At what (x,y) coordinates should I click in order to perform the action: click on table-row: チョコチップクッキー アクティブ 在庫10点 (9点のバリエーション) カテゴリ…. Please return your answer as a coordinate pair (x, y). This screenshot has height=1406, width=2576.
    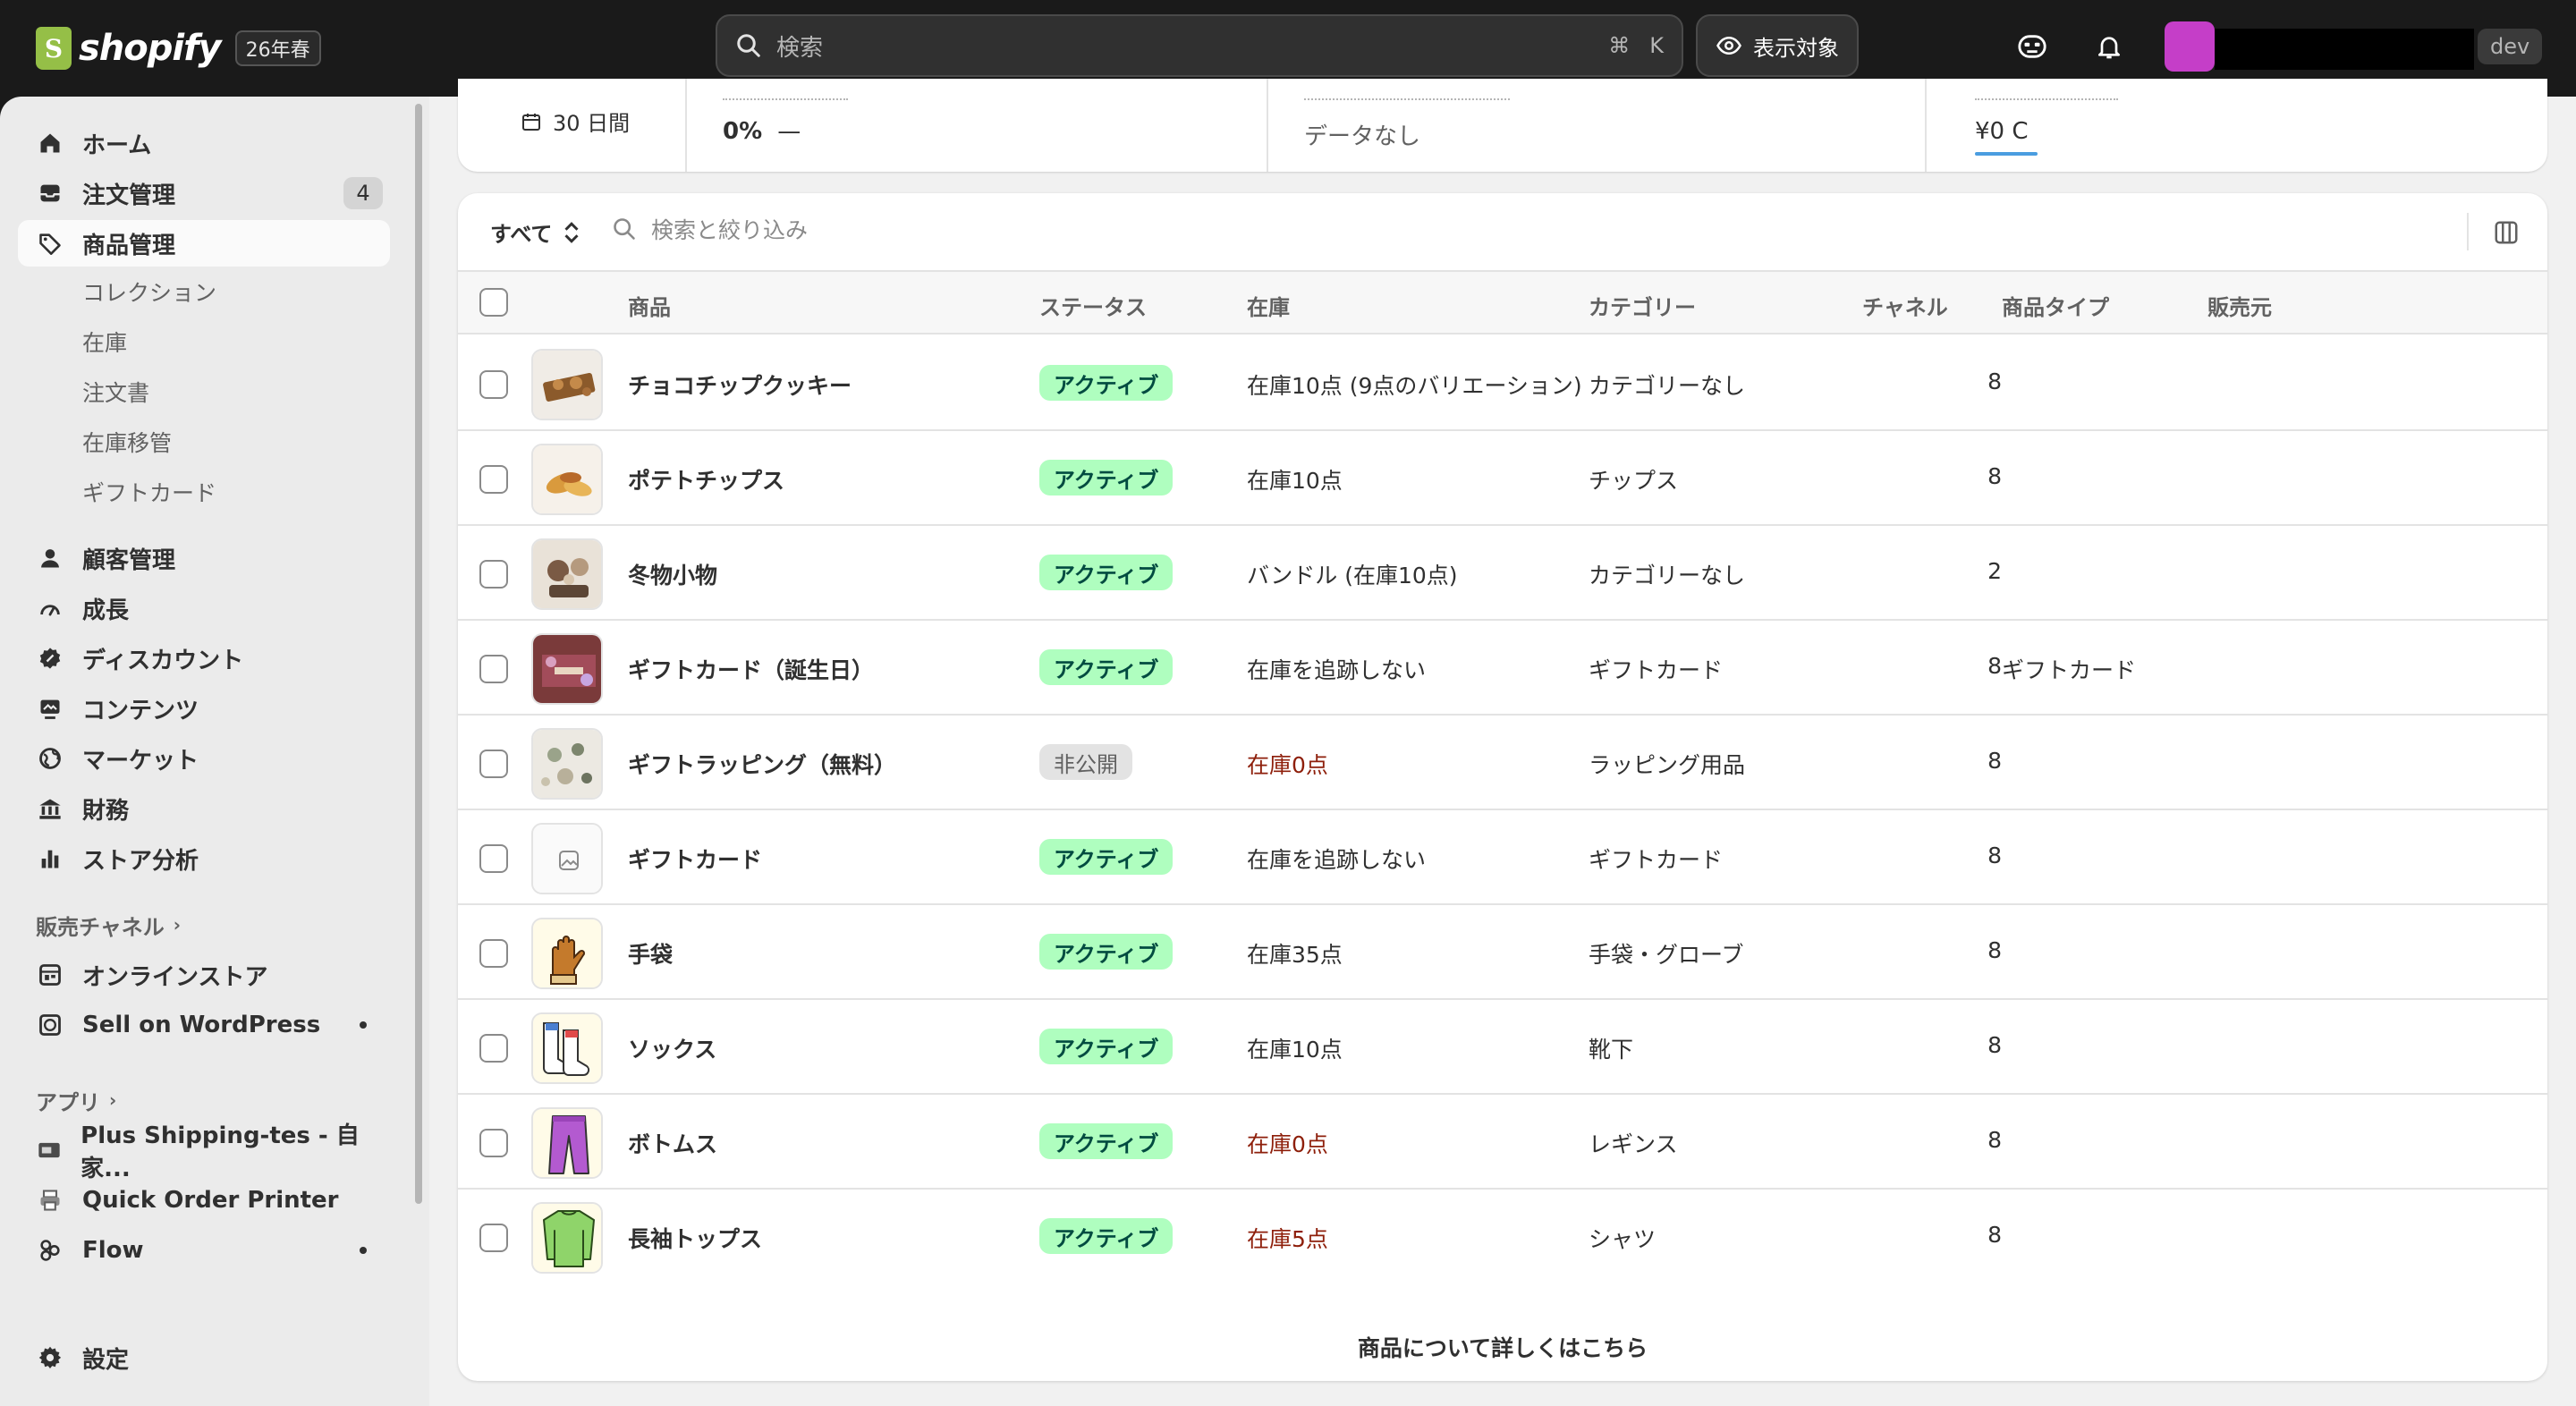
    Looking at the image, I should click on (1502, 384).